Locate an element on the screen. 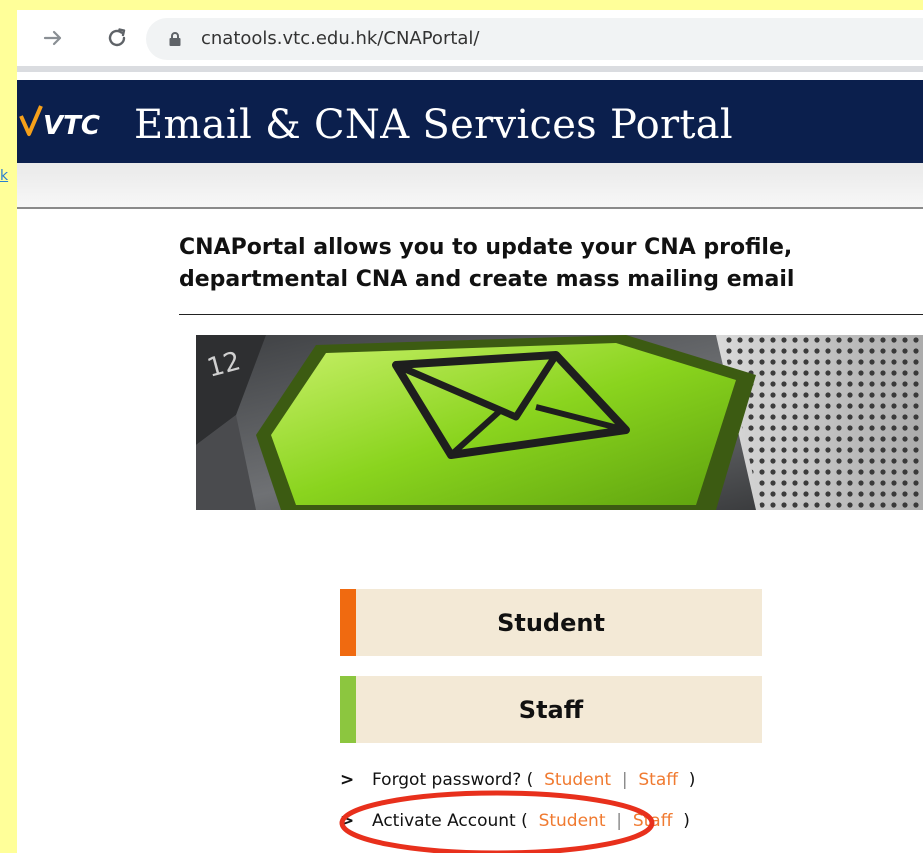 The image size is (923, 853). browser-toolbar: cnatools.vtc.edu.hk/CNAPortal/ is located at coordinates (470, 38).